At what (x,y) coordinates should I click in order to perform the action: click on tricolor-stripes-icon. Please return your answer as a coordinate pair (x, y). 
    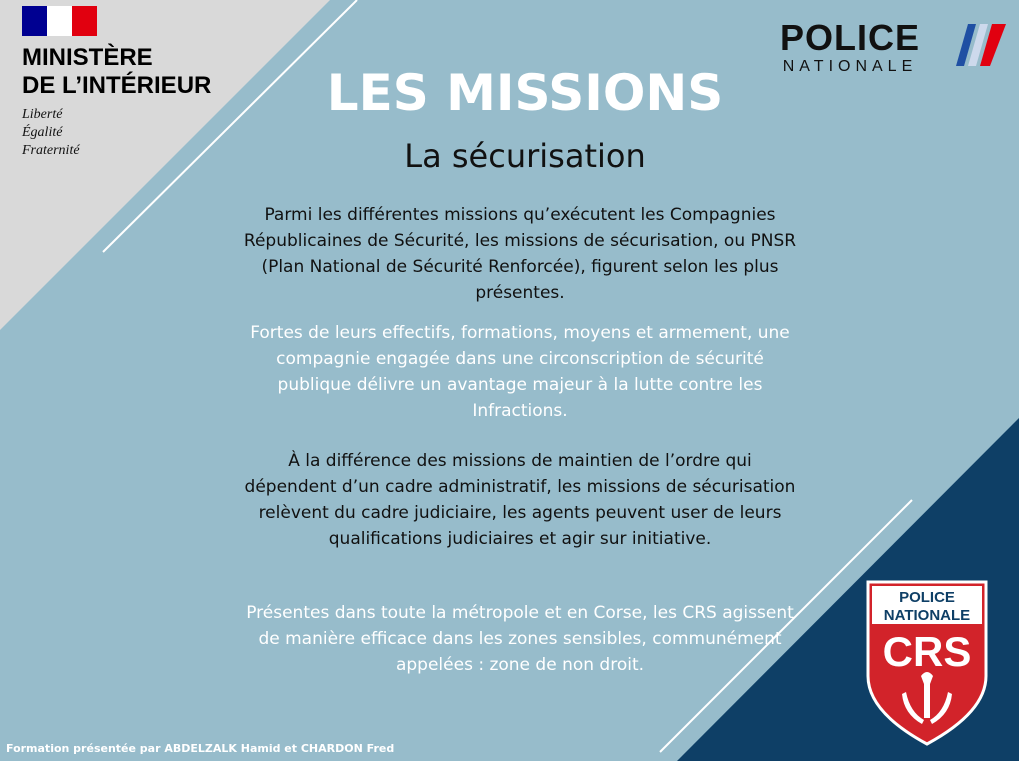
    Looking at the image, I should click on (981, 45).